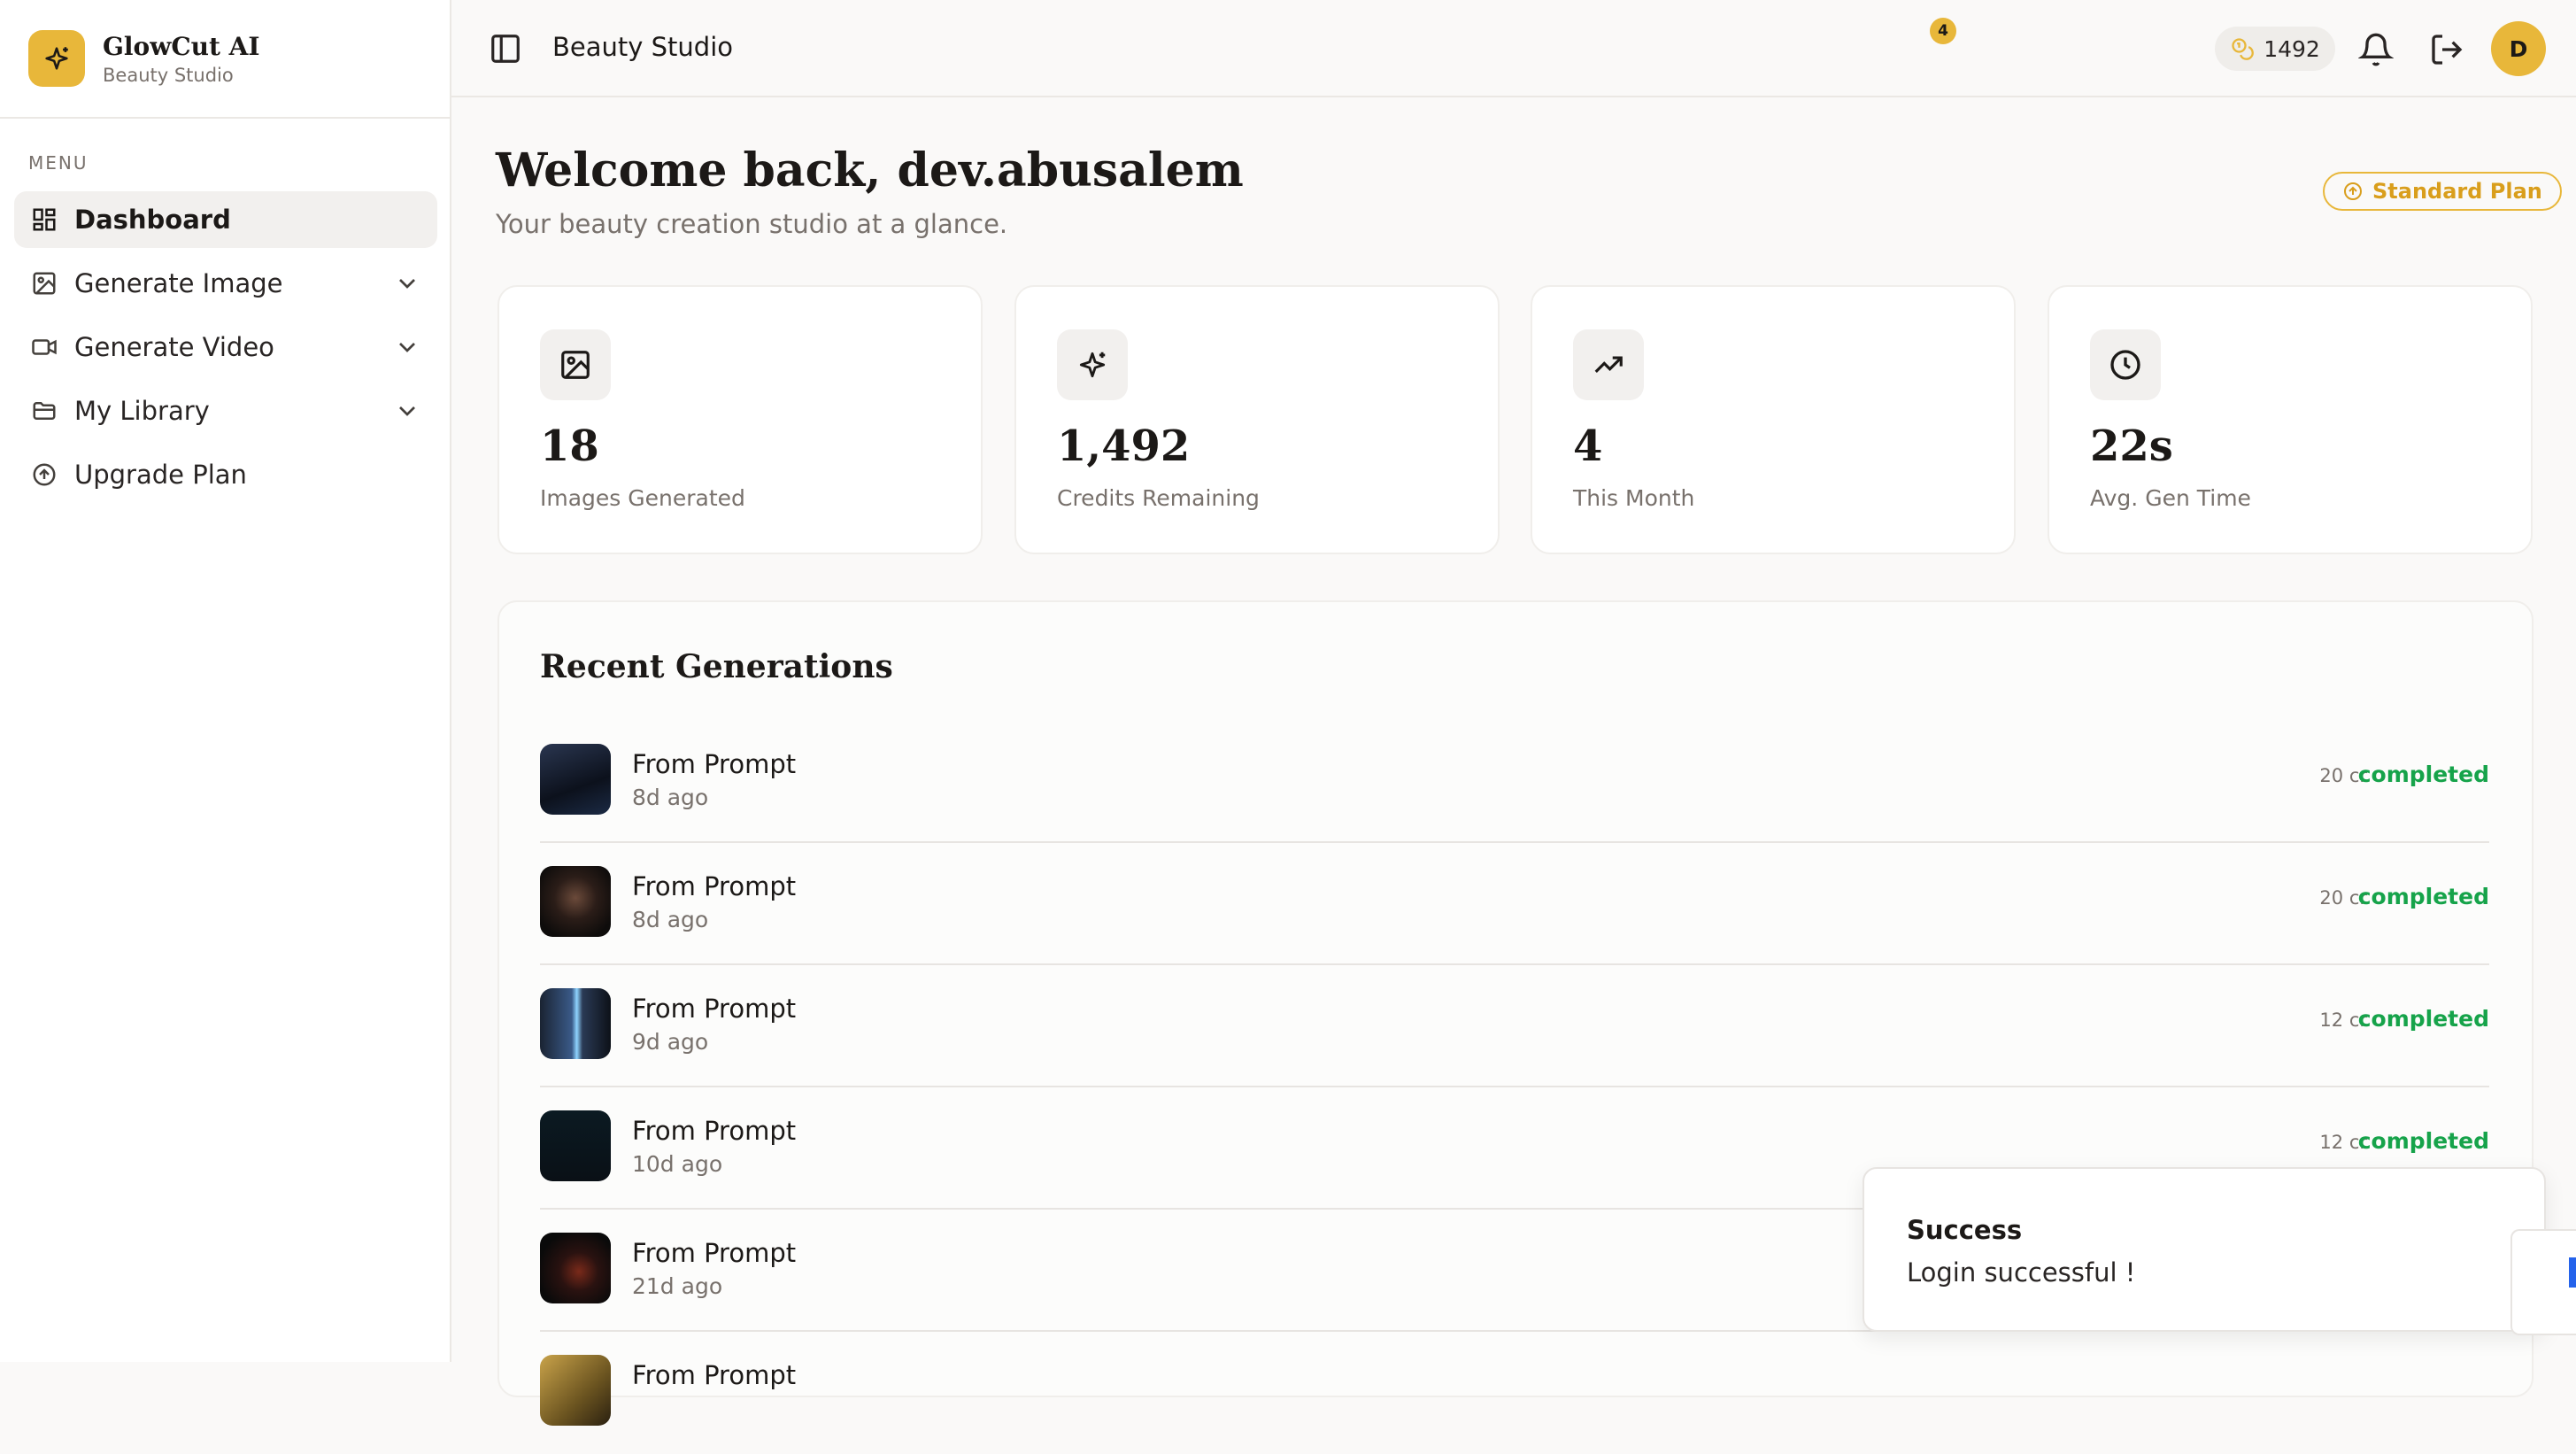  Describe the element at coordinates (142, 411) in the screenshot. I see `sidebar-item-label: My Library` at that location.